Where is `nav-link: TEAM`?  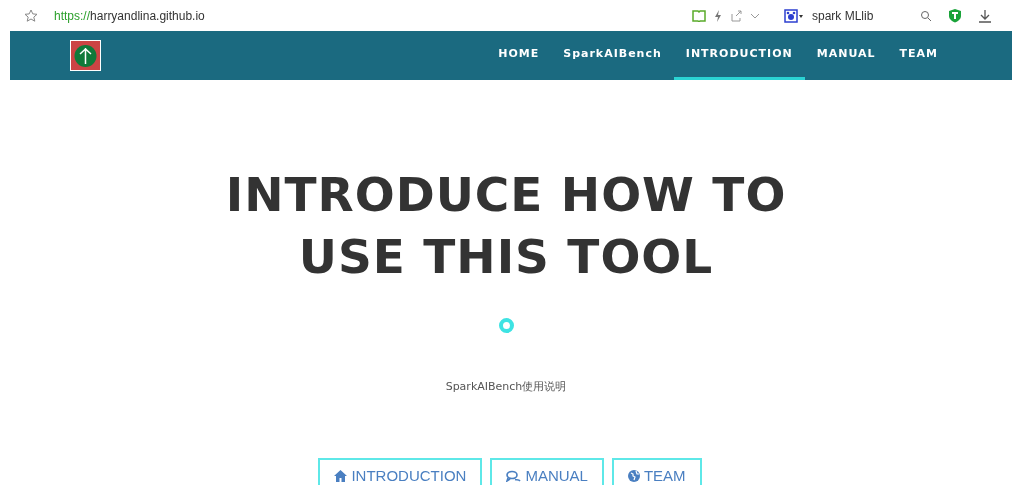 nav-link: TEAM is located at coordinates (918, 55).